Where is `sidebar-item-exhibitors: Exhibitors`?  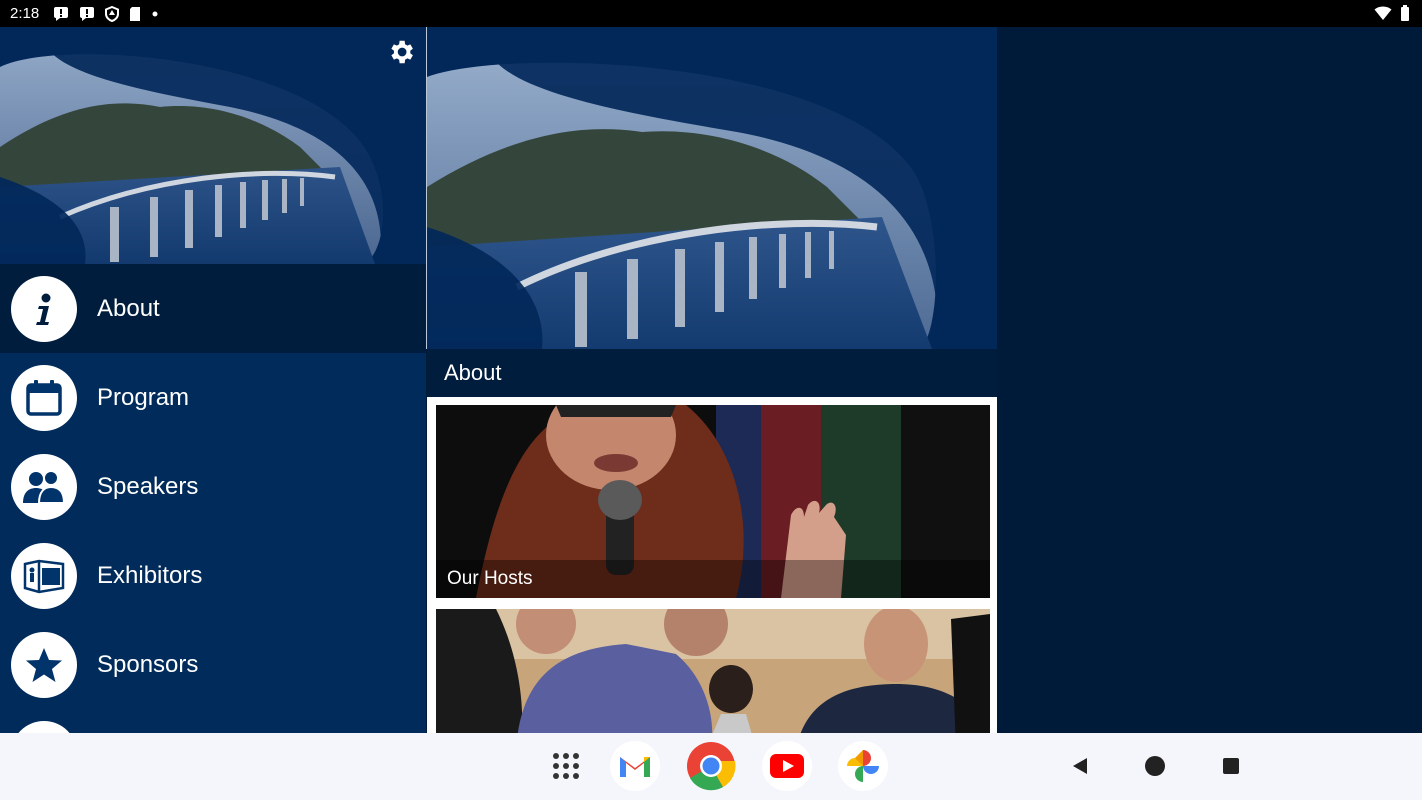 sidebar-item-exhibitors: Exhibitors is located at coordinates (213, 575).